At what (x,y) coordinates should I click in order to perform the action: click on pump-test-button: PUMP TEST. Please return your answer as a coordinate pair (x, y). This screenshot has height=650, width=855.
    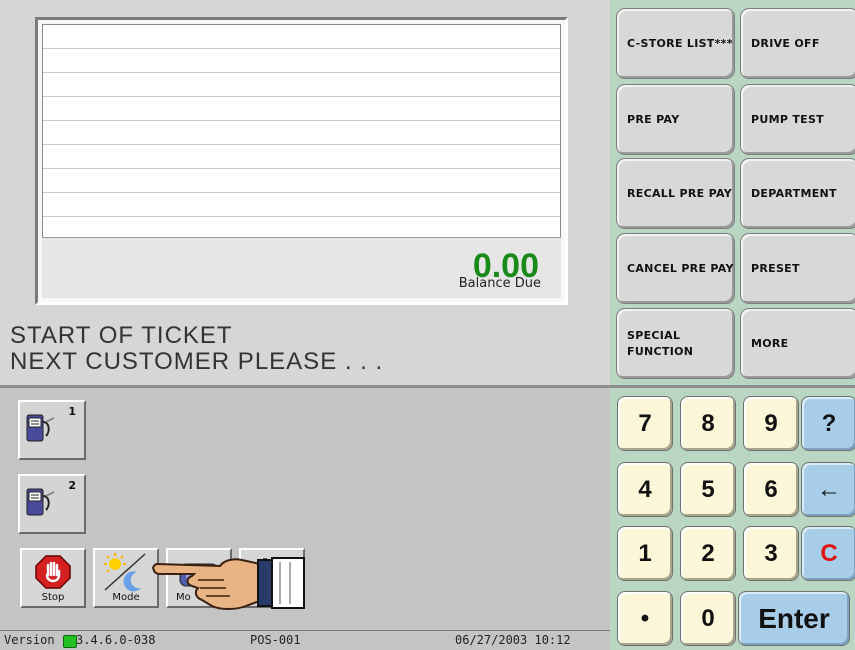
    Looking at the image, I should click on (797, 119).